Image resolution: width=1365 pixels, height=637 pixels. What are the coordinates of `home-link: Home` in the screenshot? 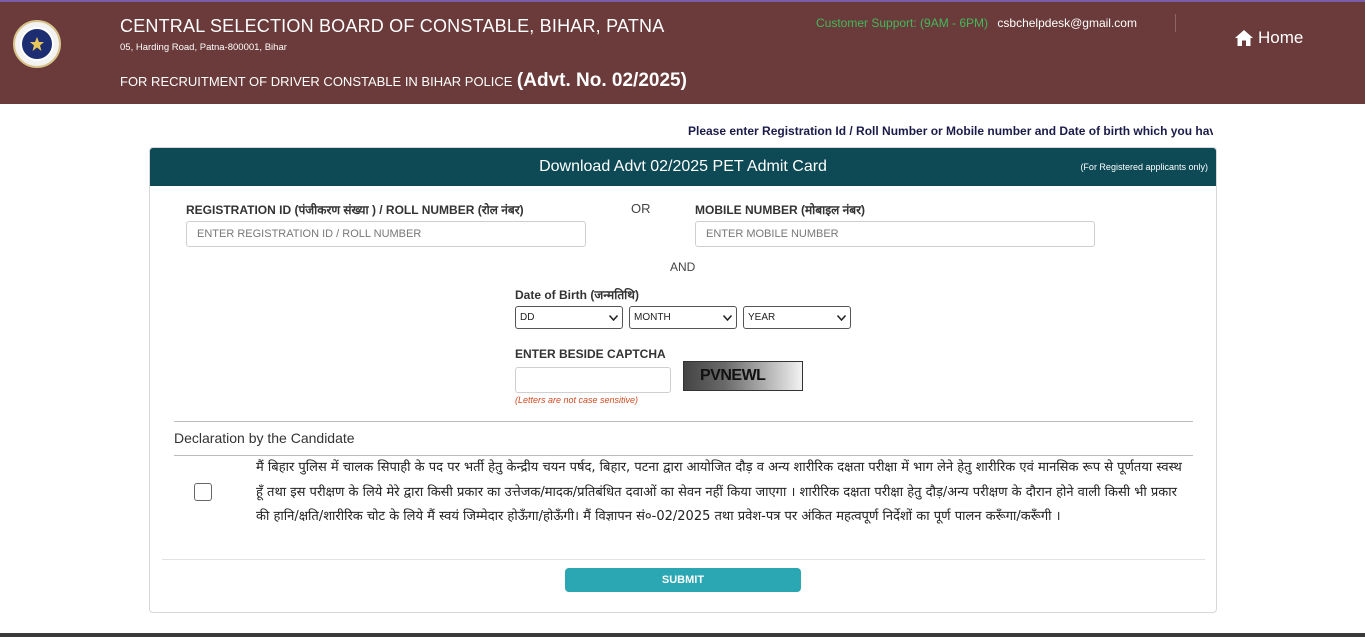 It's located at (1268, 38).